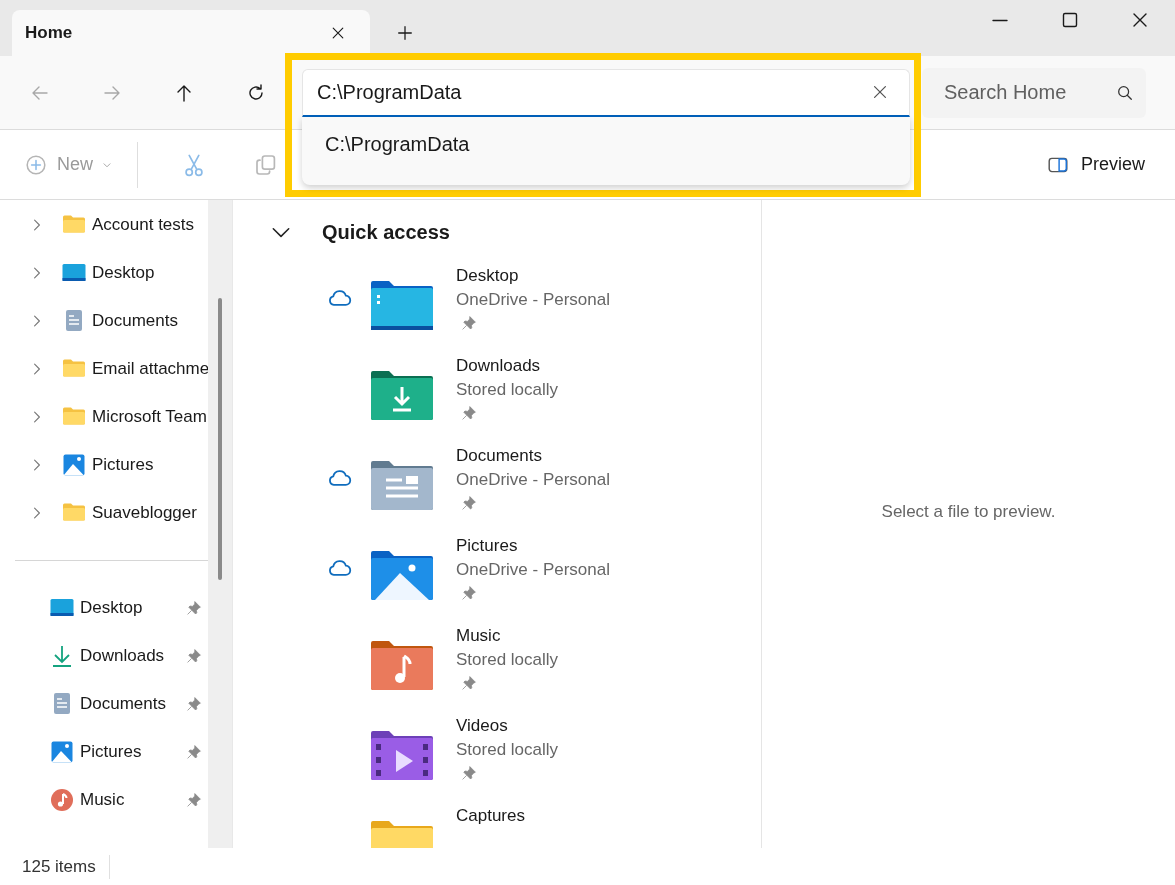  I want to click on scissors-icon, so click(194, 164).